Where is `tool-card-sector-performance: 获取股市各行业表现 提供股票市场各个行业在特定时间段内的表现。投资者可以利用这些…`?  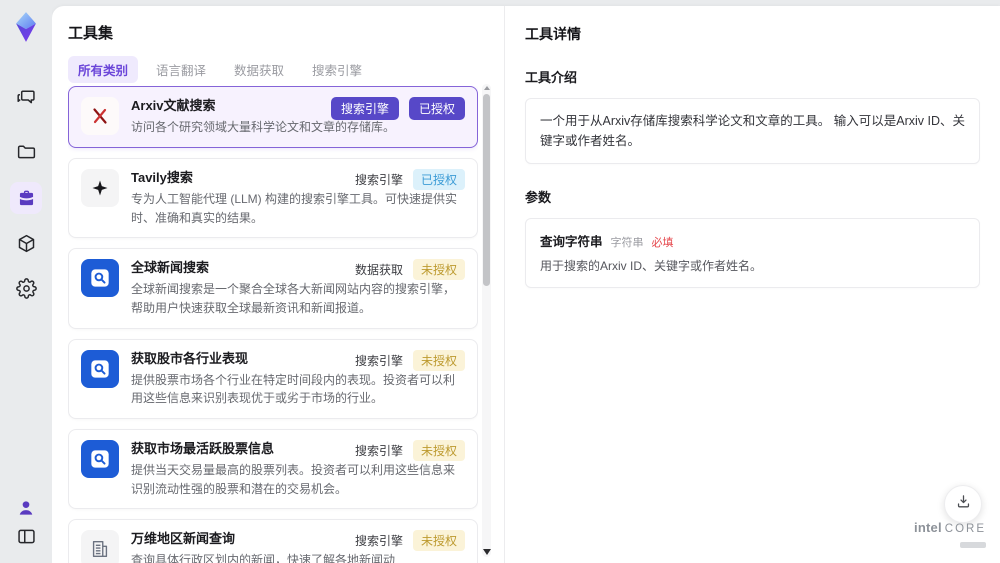
tool-card-sector-performance: 获取股市各行业表现 提供股票市场各个行业在特定时间段内的表现。投资者可以利用这些… is located at coordinates (273, 378).